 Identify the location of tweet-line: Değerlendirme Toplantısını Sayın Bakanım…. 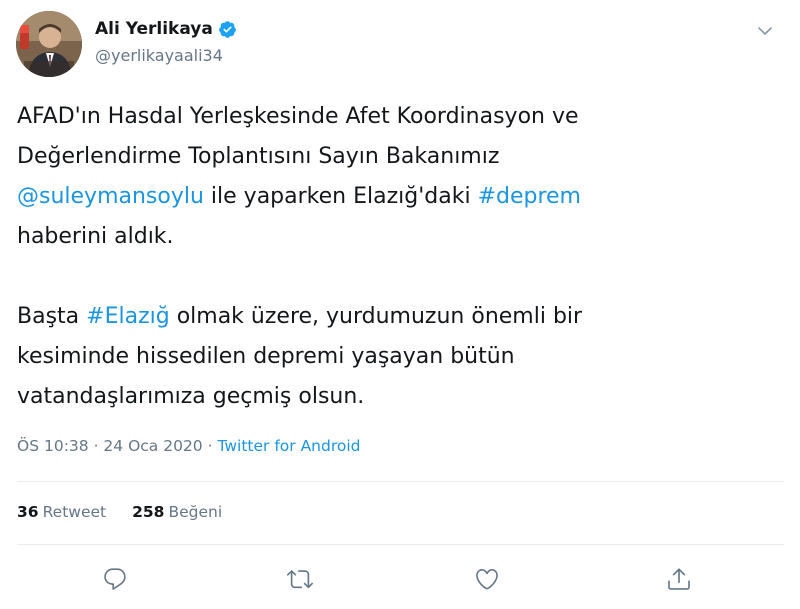
(258, 156).